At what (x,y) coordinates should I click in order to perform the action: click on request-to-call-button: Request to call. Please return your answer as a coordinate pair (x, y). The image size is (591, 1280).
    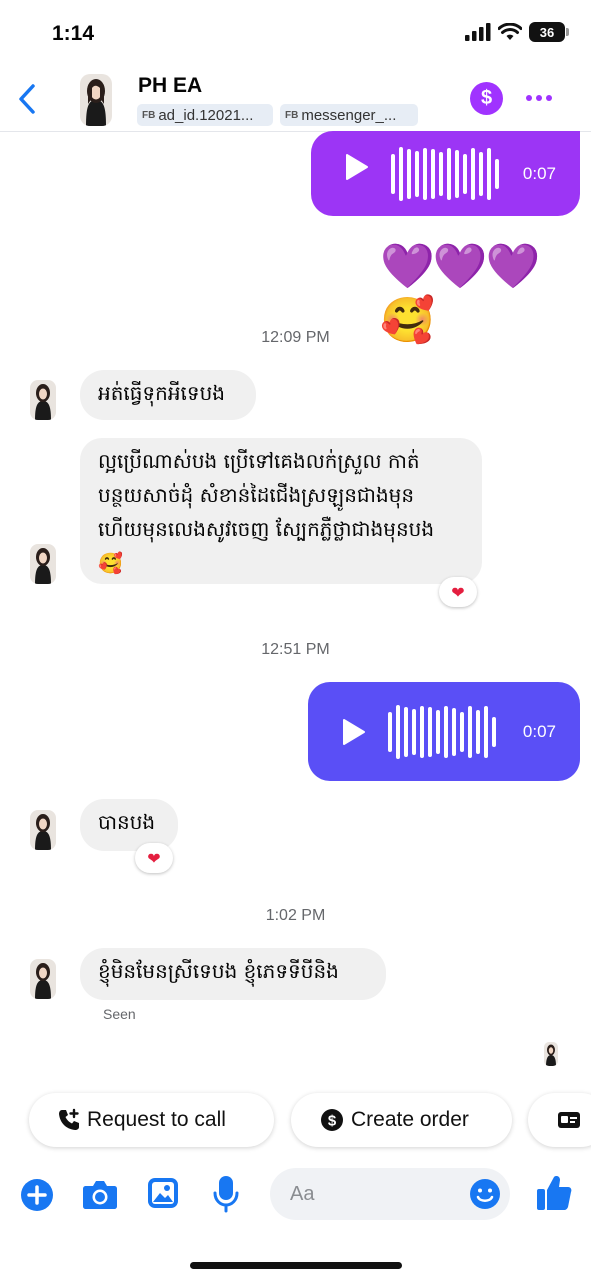
    Looking at the image, I should click on (151, 1120).